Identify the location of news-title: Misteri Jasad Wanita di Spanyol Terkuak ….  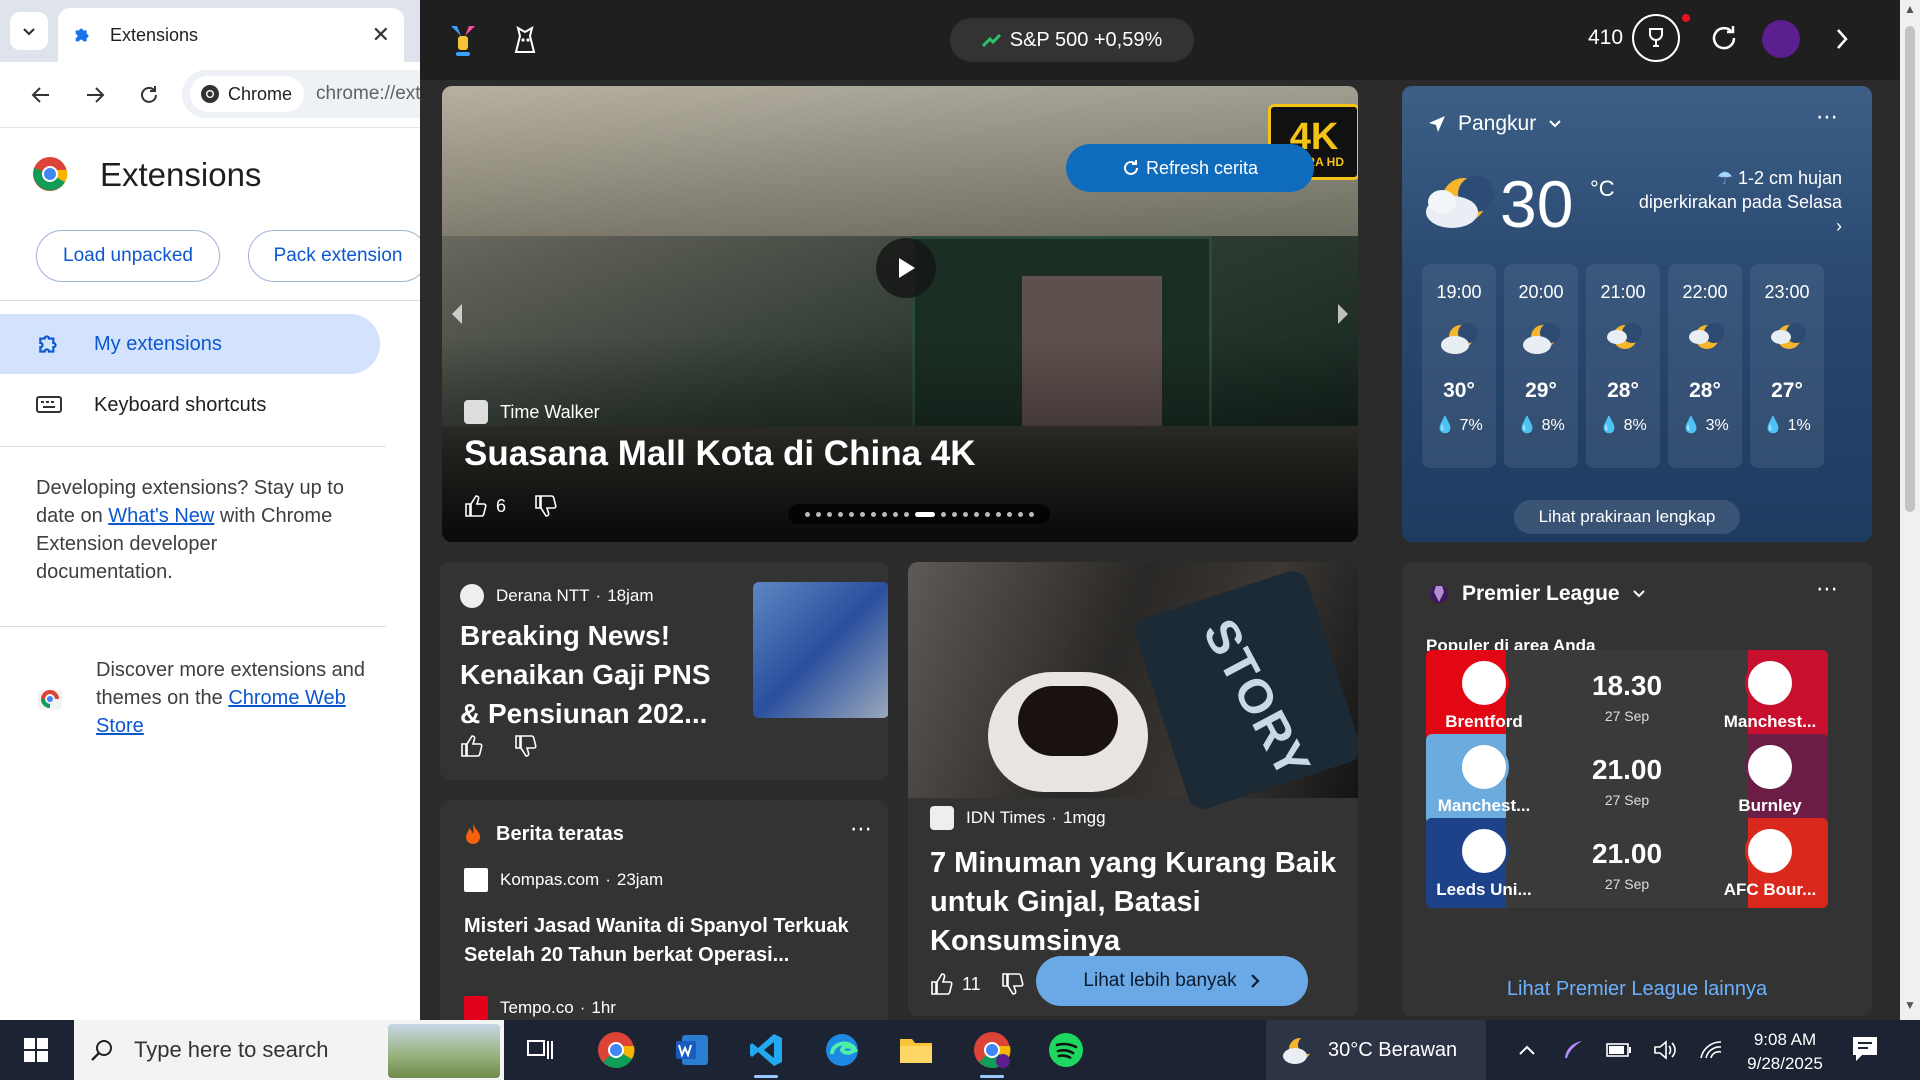
(669, 941).